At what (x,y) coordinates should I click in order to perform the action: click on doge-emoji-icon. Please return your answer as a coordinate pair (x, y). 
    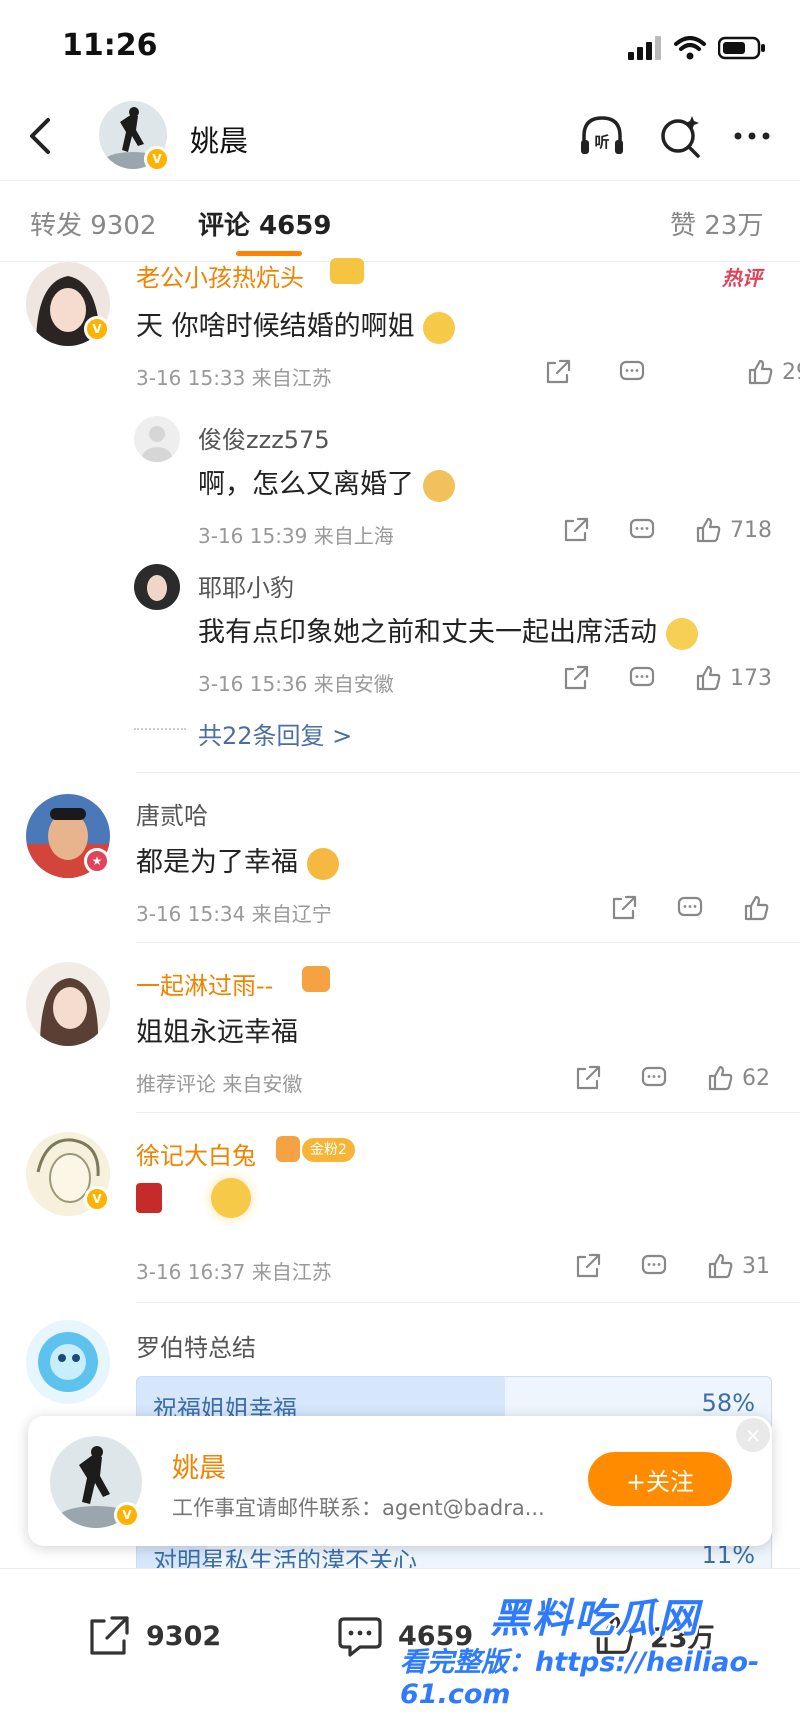
    Looking at the image, I should click on (438, 485).